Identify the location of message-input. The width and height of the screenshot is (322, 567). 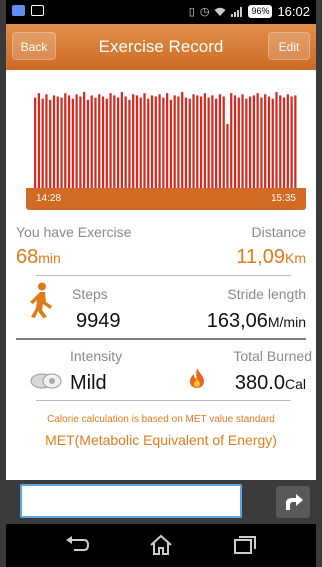
(131, 501).